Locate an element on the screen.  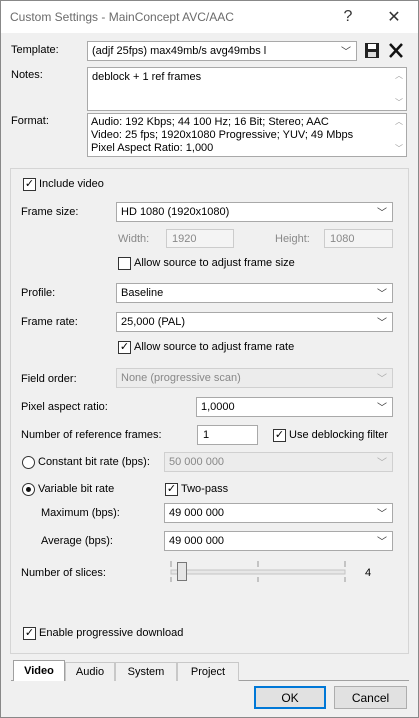
template-value: (adjf 25fps) max49mb/s avg49mbs l is located at coordinates (179, 51).